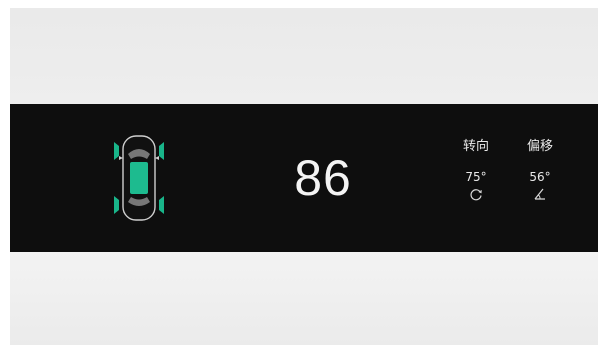  I want to click on offset-label: 偏移, so click(539, 146).